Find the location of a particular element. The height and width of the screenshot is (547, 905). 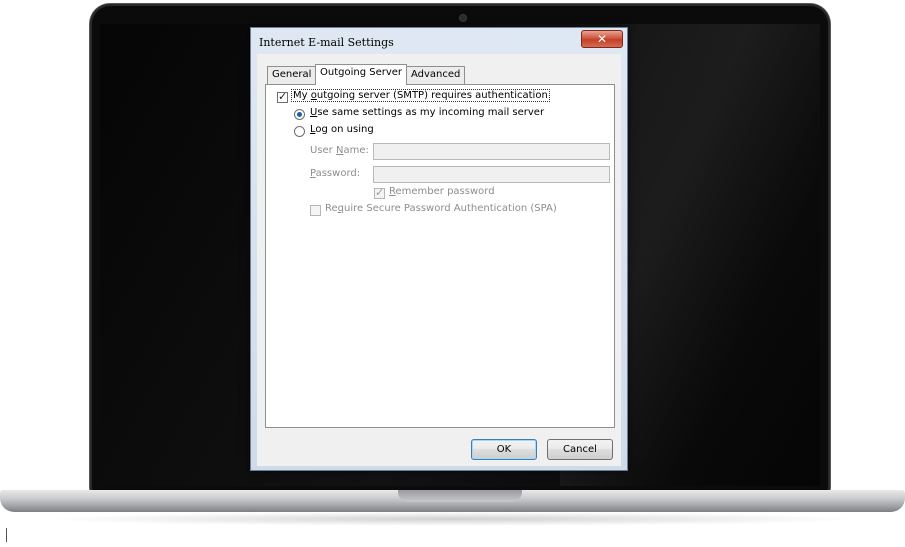

title-bar: Internet E-mail Settings ✕ is located at coordinates (439, 41).